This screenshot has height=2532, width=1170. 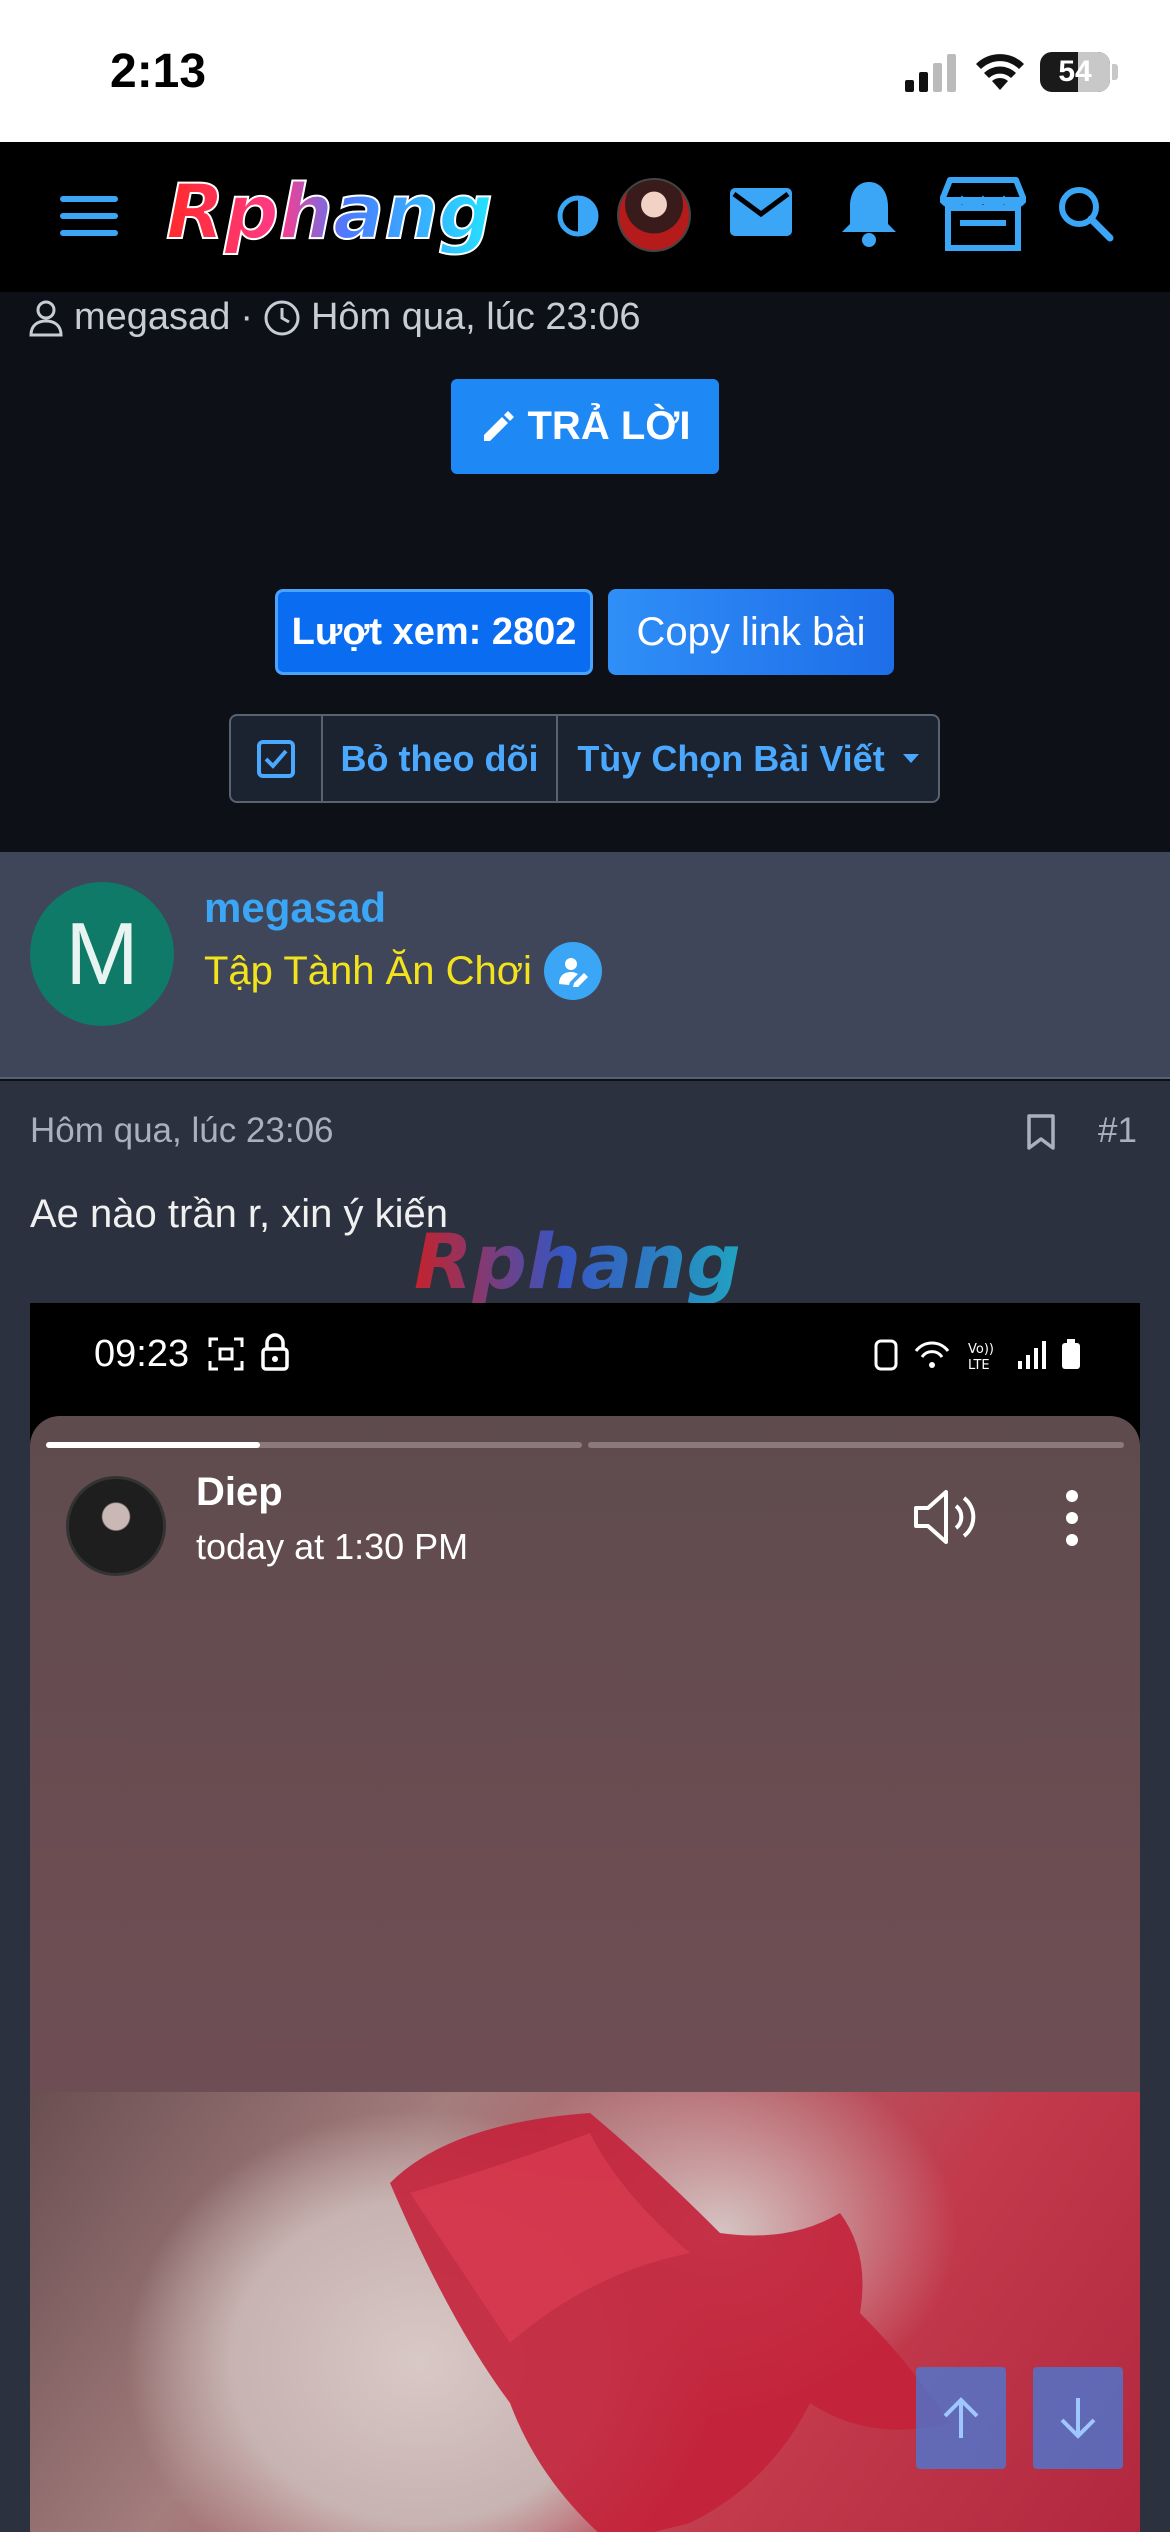 What do you see at coordinates (239, 1492) in the screenshot?
I see `story-user-name: Diep` at bounding box center [239, 1492].